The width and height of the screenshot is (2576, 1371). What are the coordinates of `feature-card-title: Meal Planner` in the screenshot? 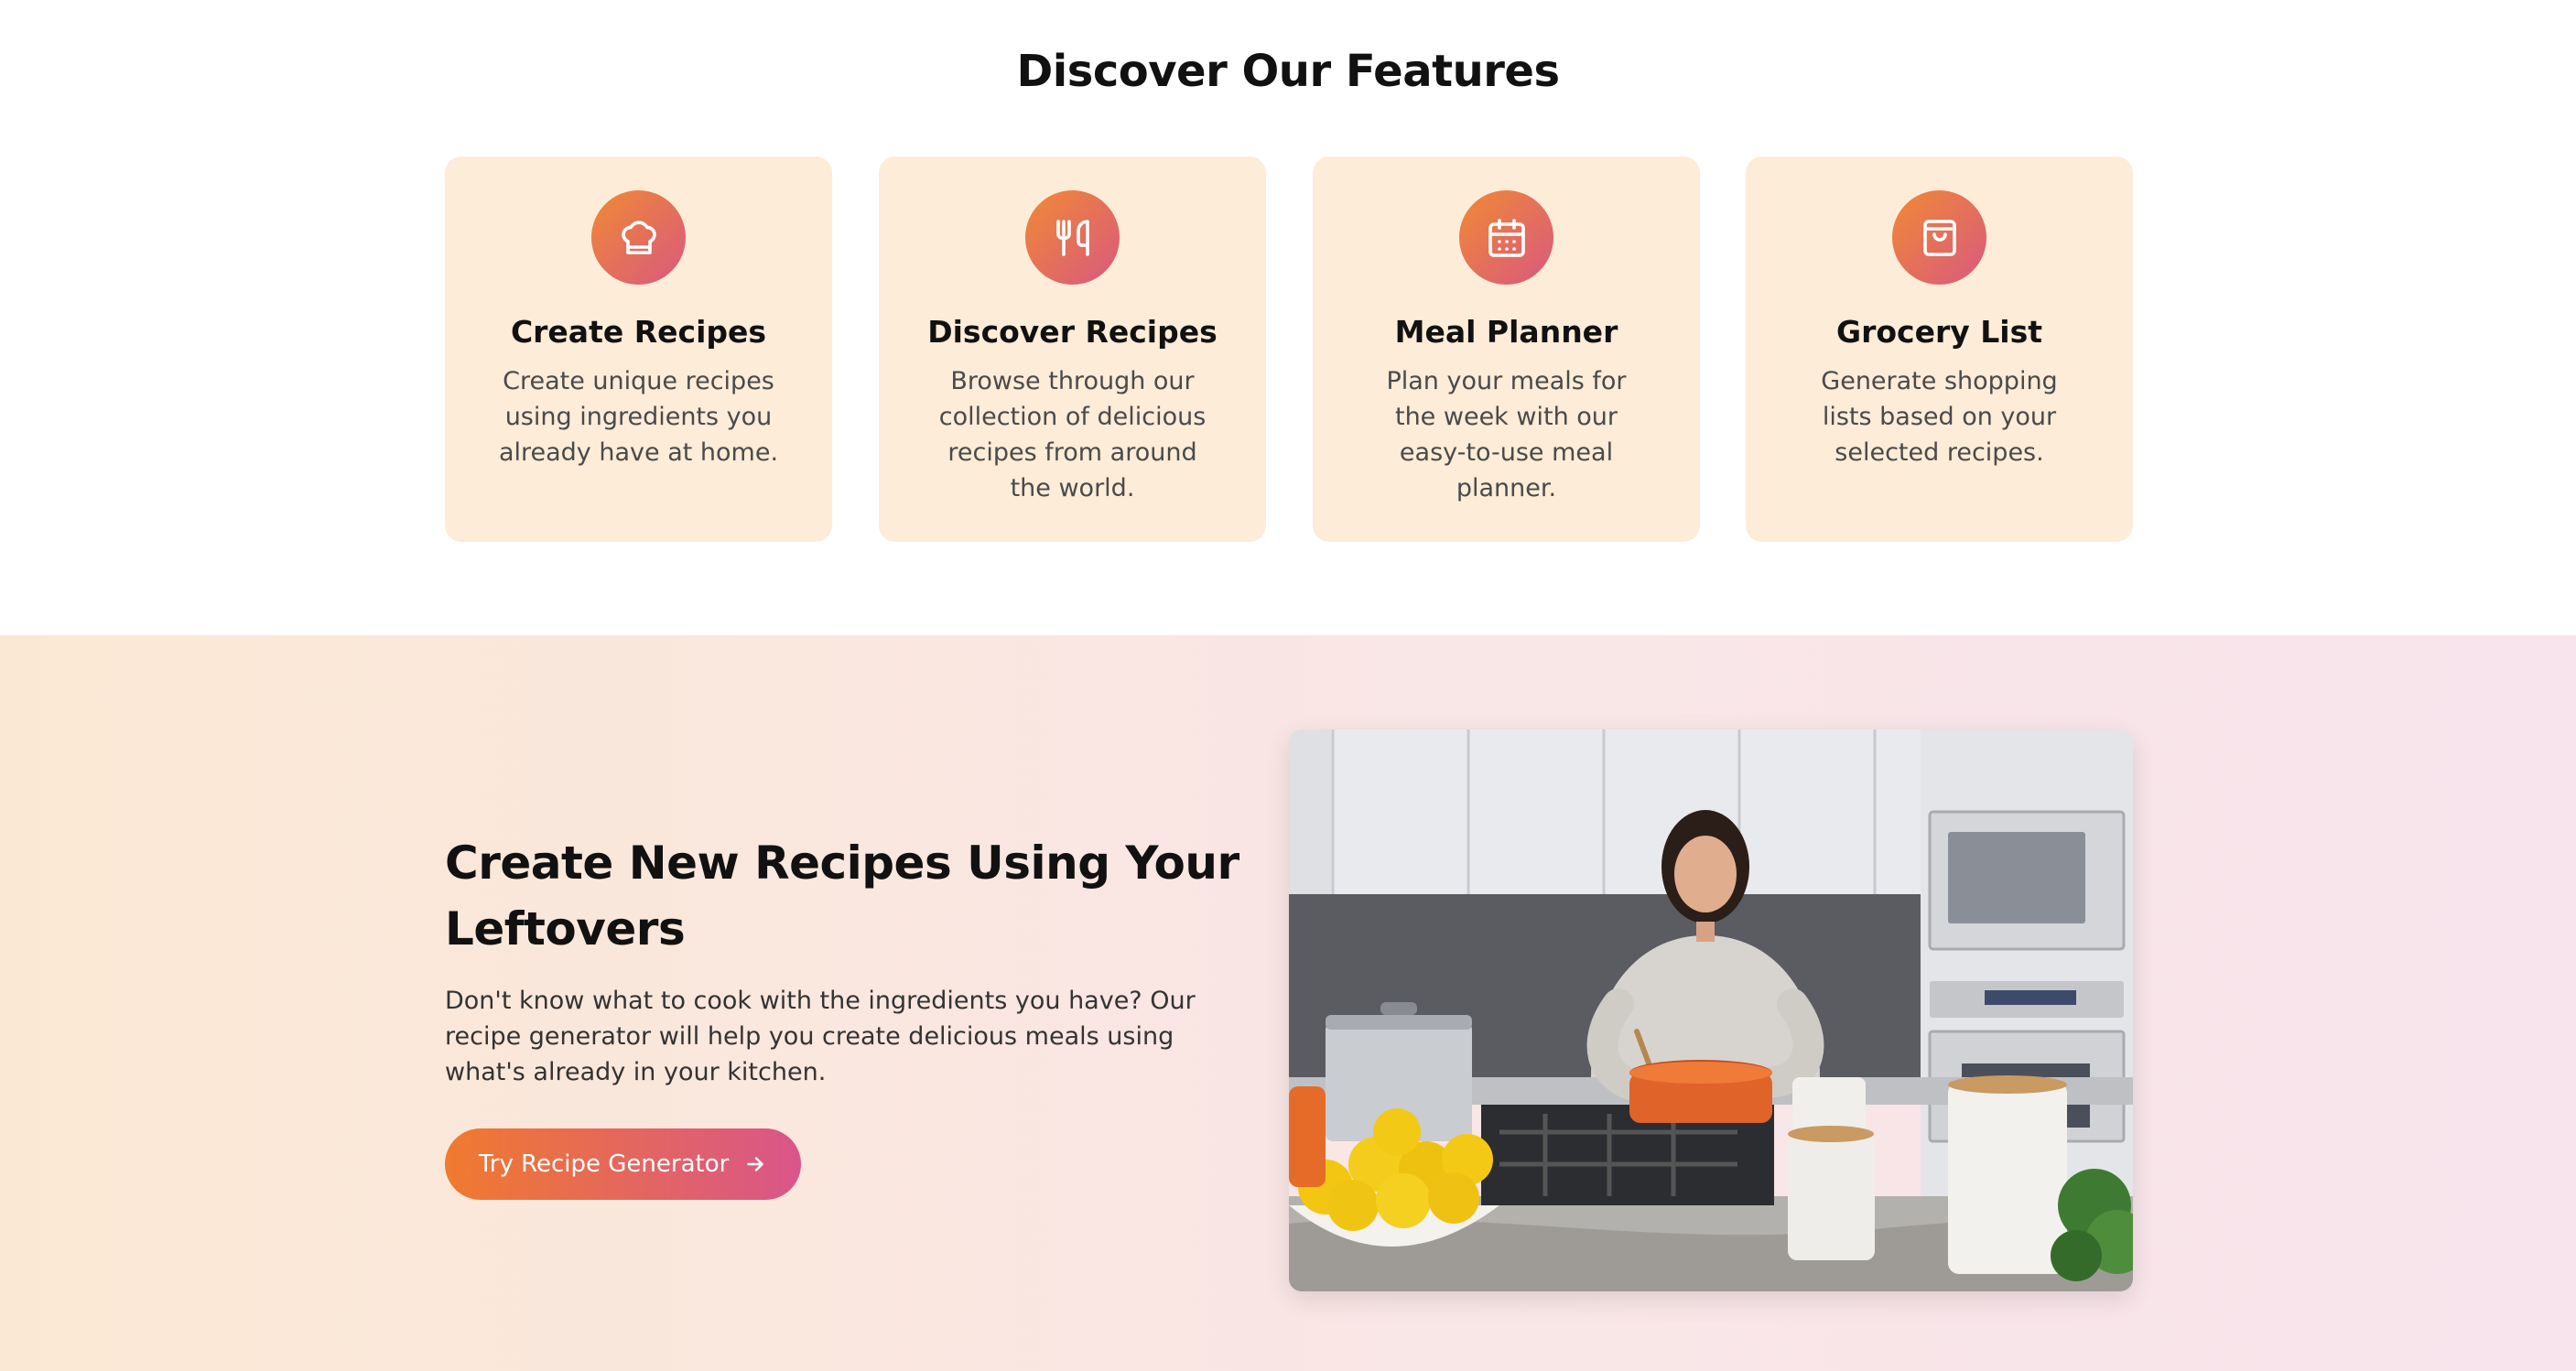 It's located at (1506, 332).